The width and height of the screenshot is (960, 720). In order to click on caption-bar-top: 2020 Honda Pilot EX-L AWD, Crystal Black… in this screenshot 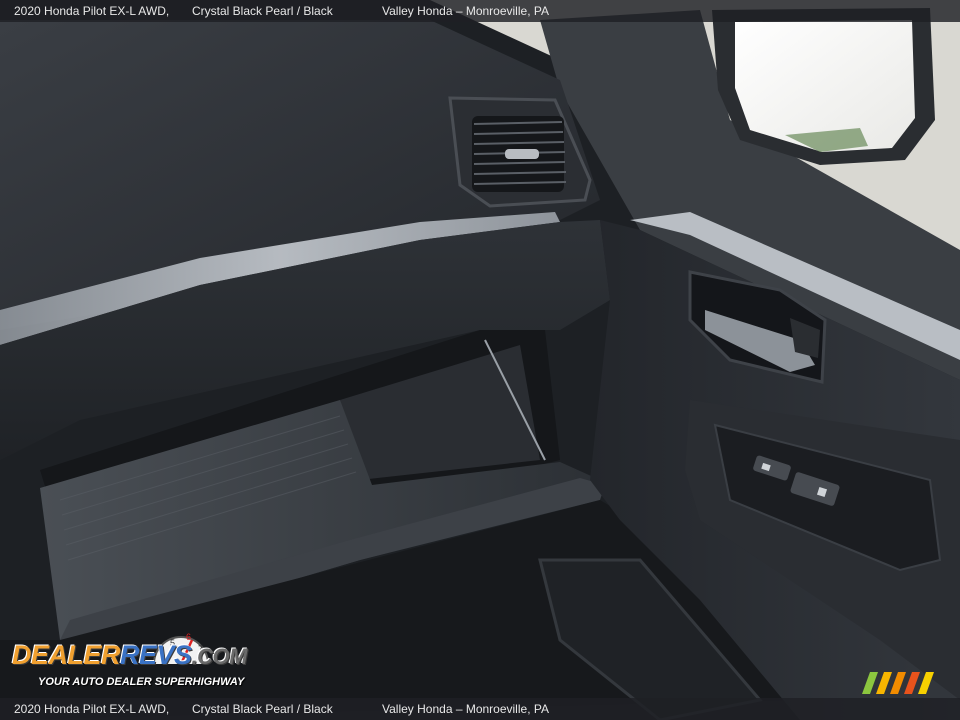, I will do `click(480, 11)`.